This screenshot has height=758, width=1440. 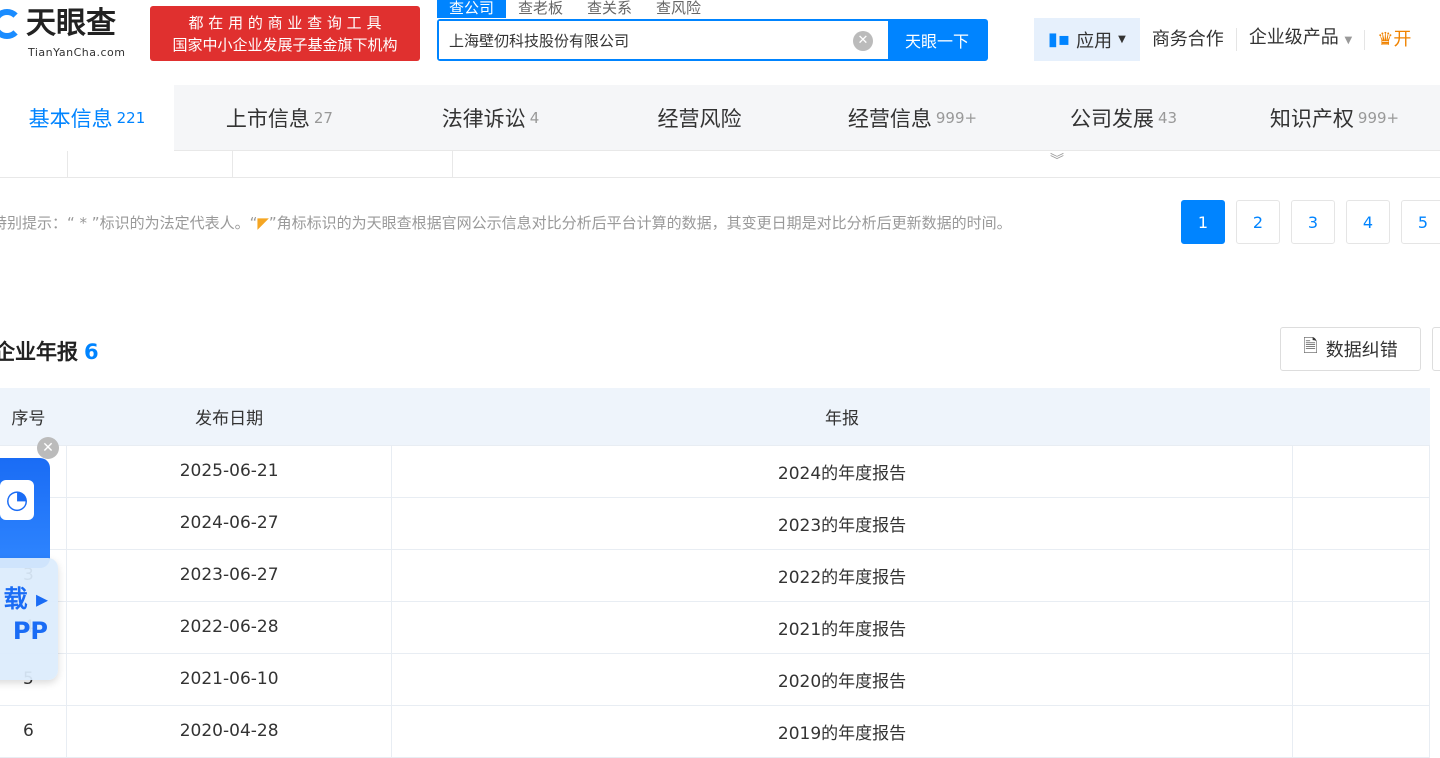 I want to click on page-2: 2, so click(x=1258, y=222).